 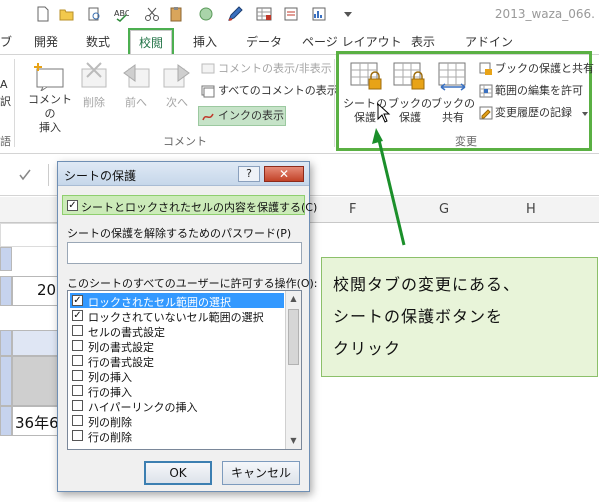 What do you see at coordinates (389, 187) in the screenshot?
I see `pointer-arrow-icon` at bounding box center [389, 187].